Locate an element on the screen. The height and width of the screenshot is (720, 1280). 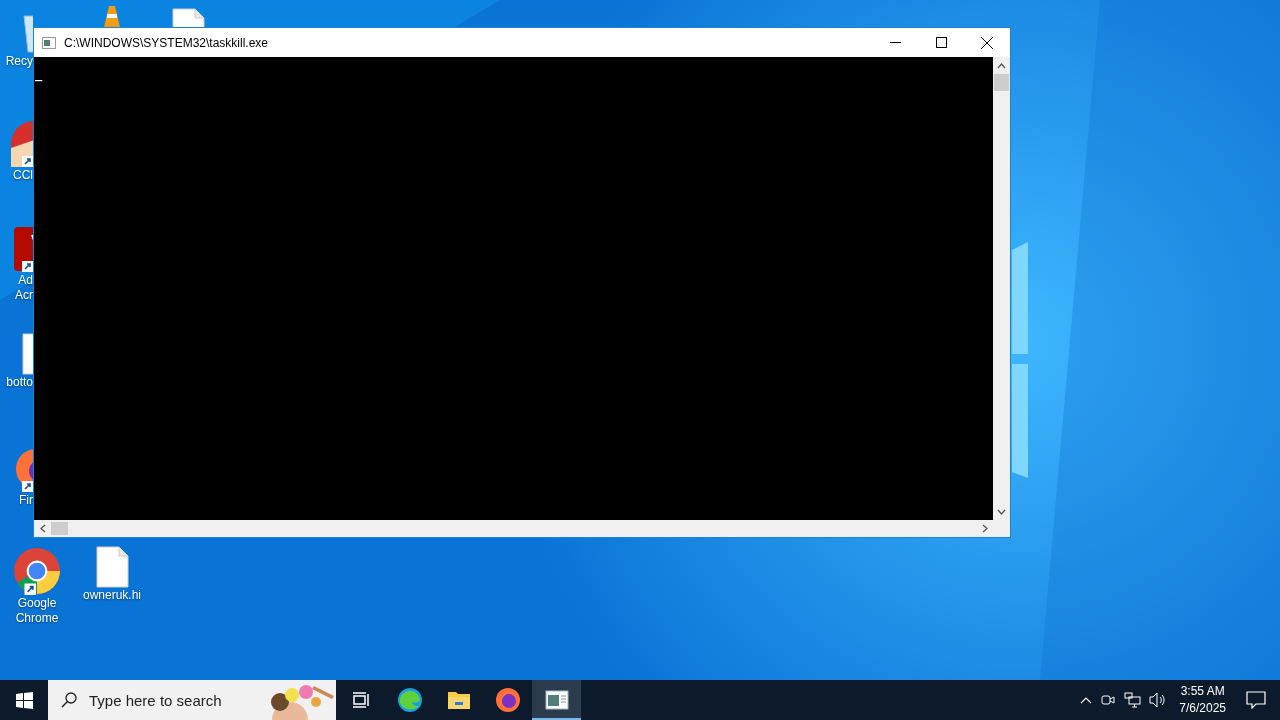
search-bar: Type here to search is located at coordinates (192, 700).